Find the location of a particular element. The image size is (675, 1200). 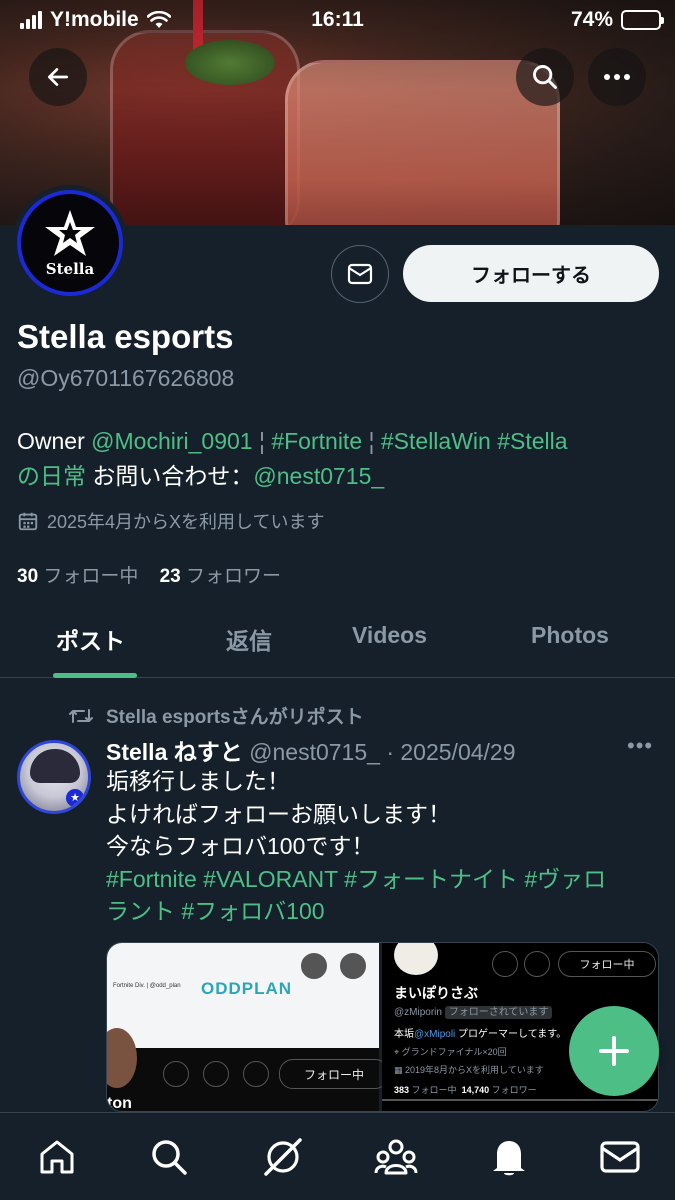

bio-hashtag-fortnite: #Fortnite is located at coordinates (316, 441).